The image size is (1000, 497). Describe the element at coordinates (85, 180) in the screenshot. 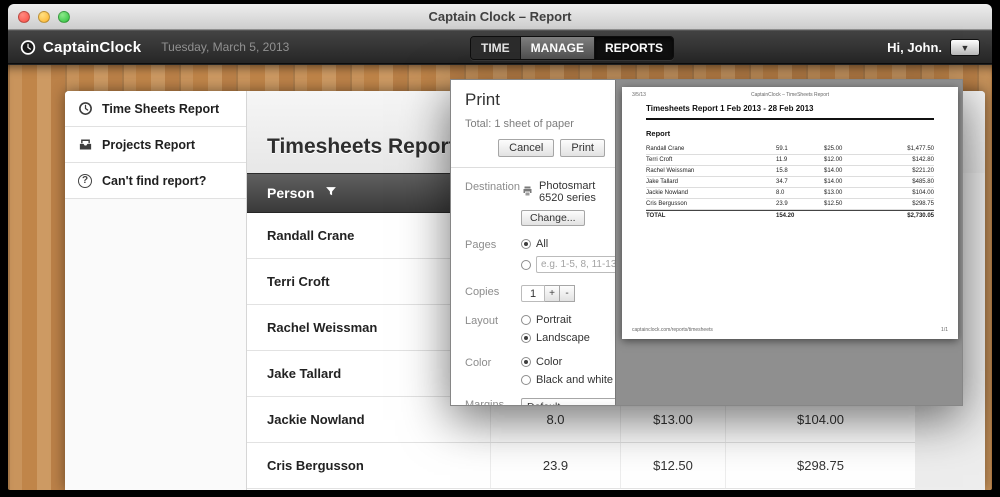

I see `help-icon` at that location.